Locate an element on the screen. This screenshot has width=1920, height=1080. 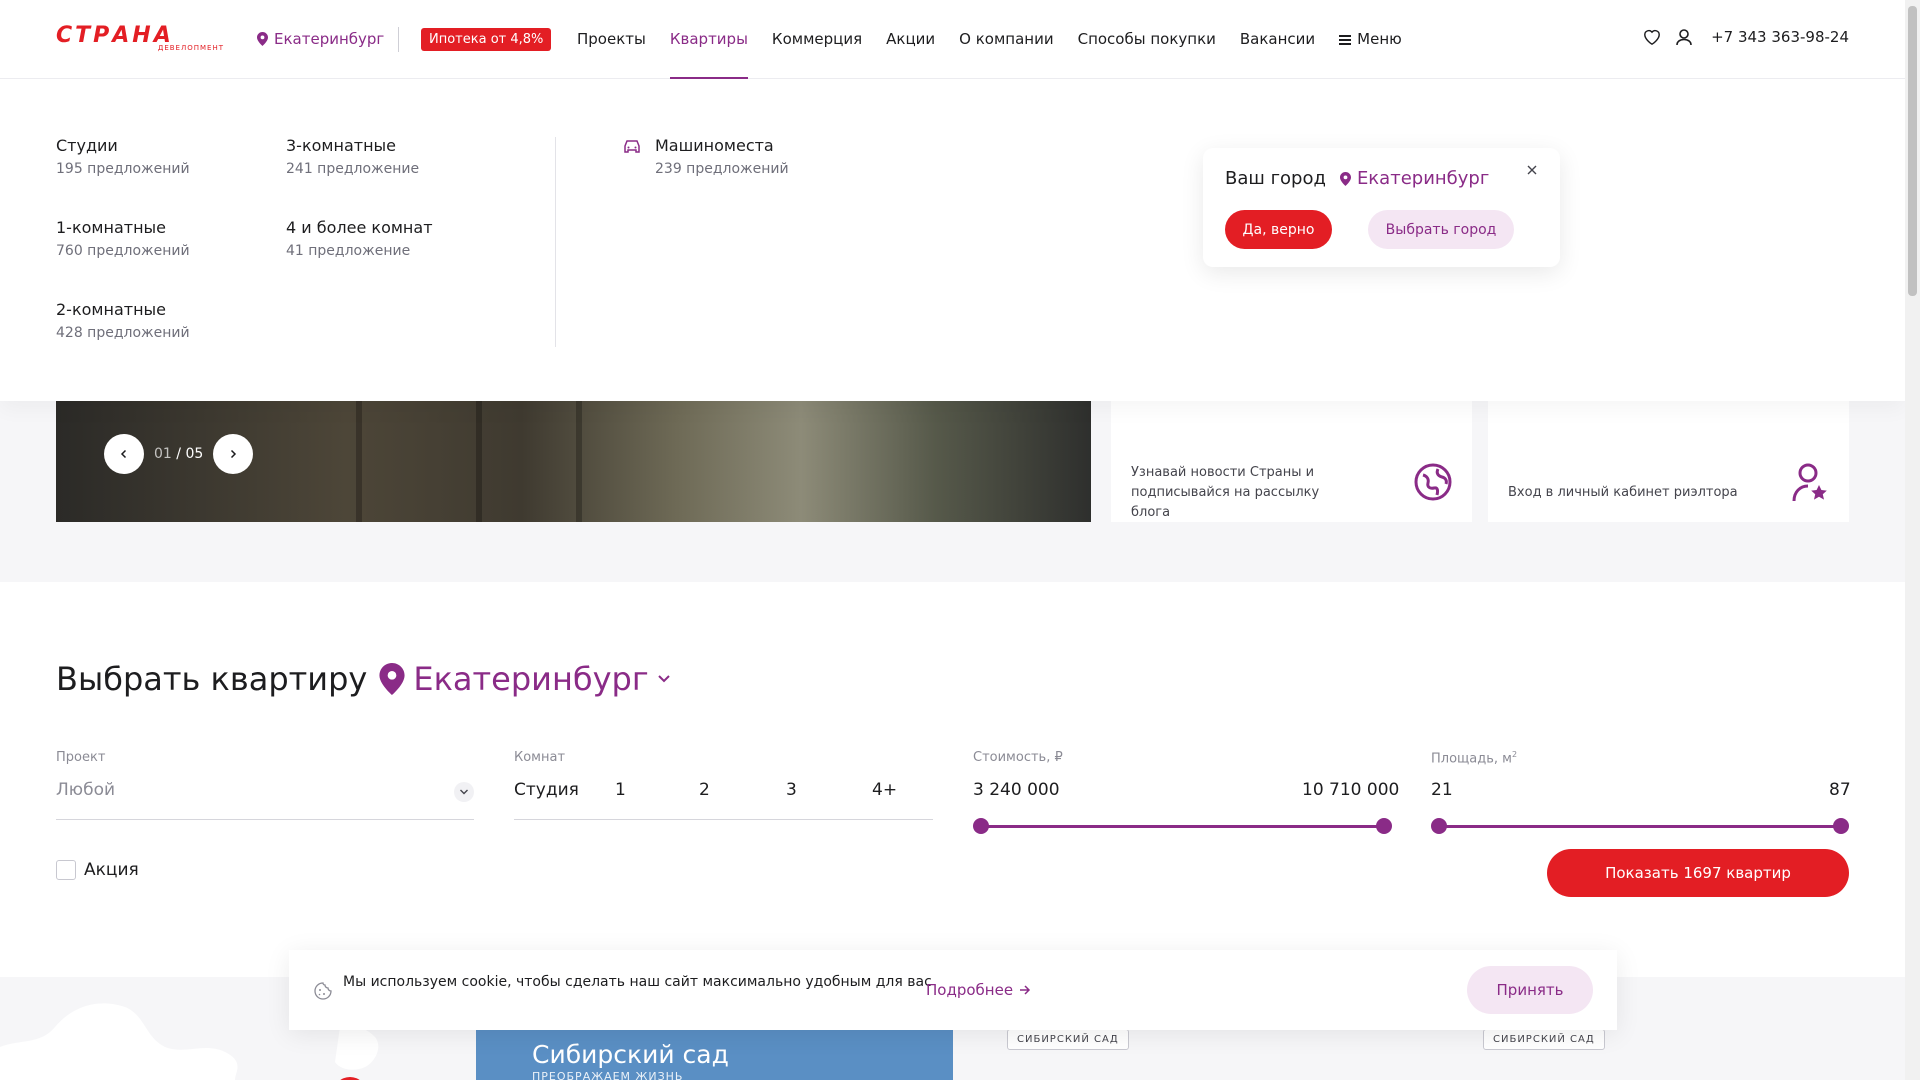
show-apartments-button: Показать 1697 квартир is located at coordinates (1698, 873).